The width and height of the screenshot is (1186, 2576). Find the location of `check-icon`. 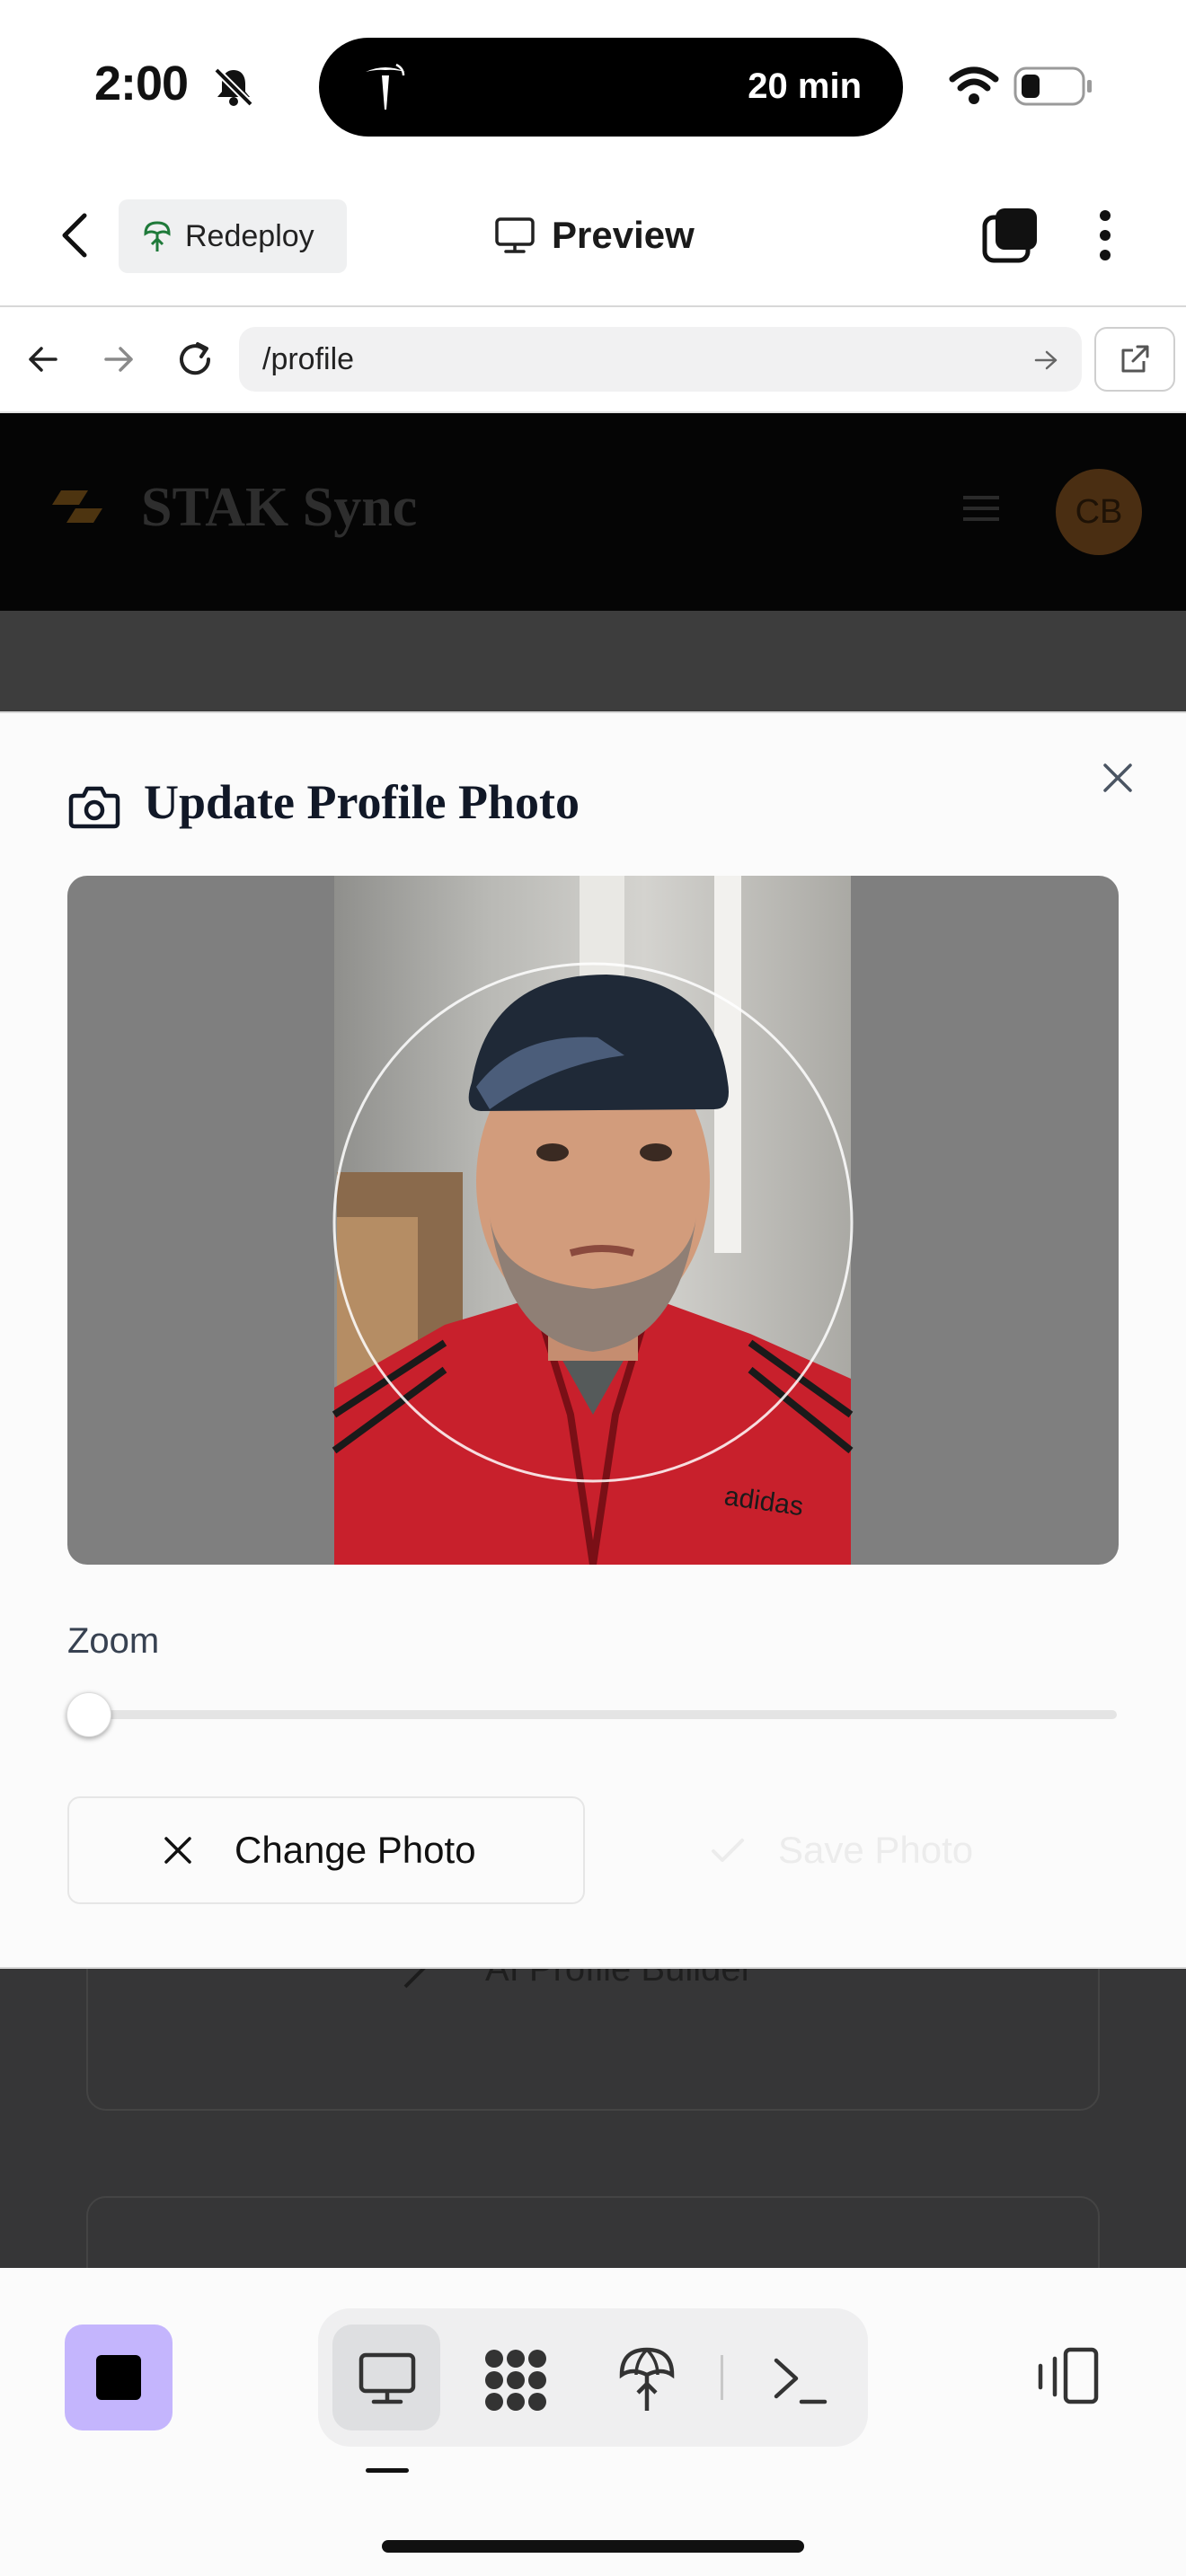

check-icon is located at coordinates (728, 1850).